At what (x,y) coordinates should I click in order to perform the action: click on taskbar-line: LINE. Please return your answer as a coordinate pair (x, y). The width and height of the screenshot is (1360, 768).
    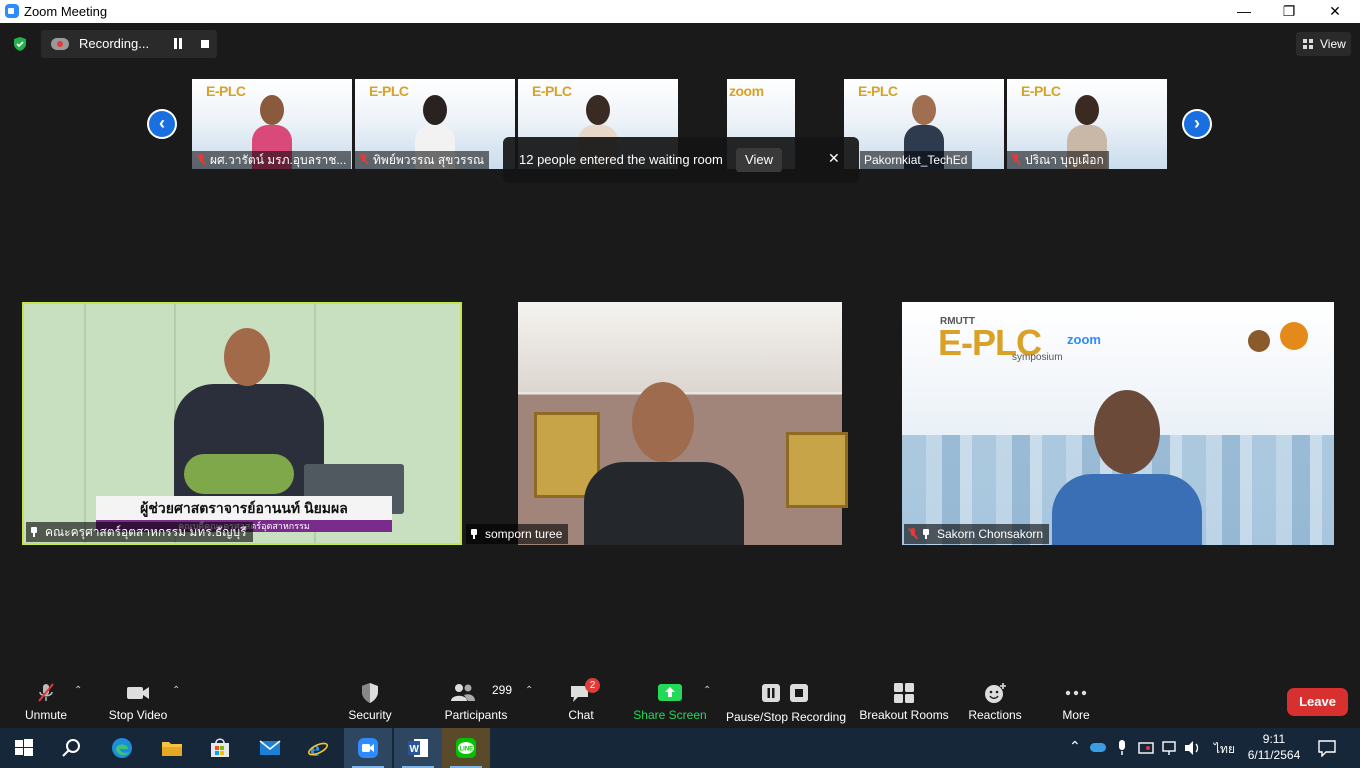
    Looking at the image, I should click on (466, 748).